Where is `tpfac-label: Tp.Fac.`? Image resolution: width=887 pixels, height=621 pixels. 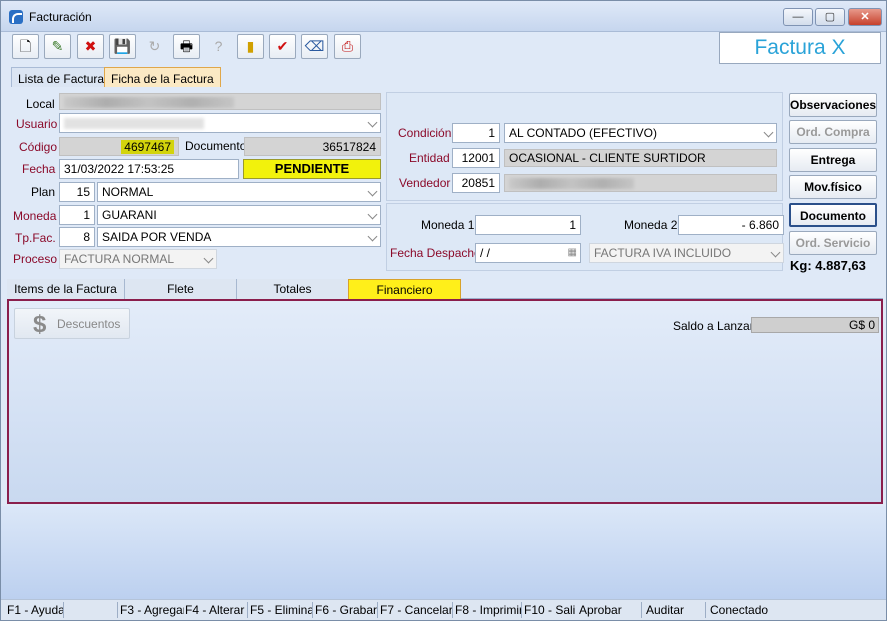 tpfac-label: Tp.Fac. is located at coordinates (35, 238).